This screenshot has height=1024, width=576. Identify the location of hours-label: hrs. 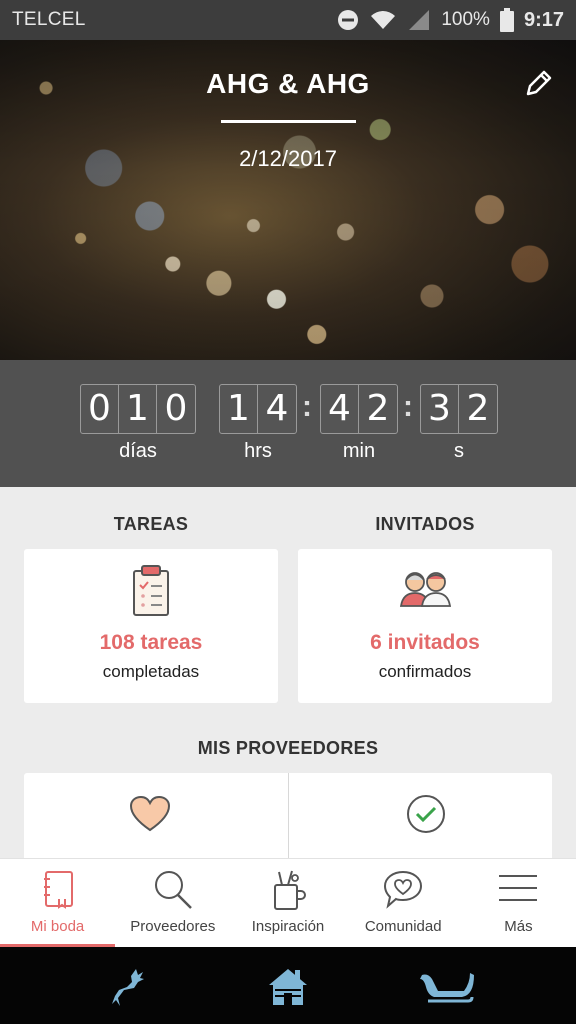
(258, 451).